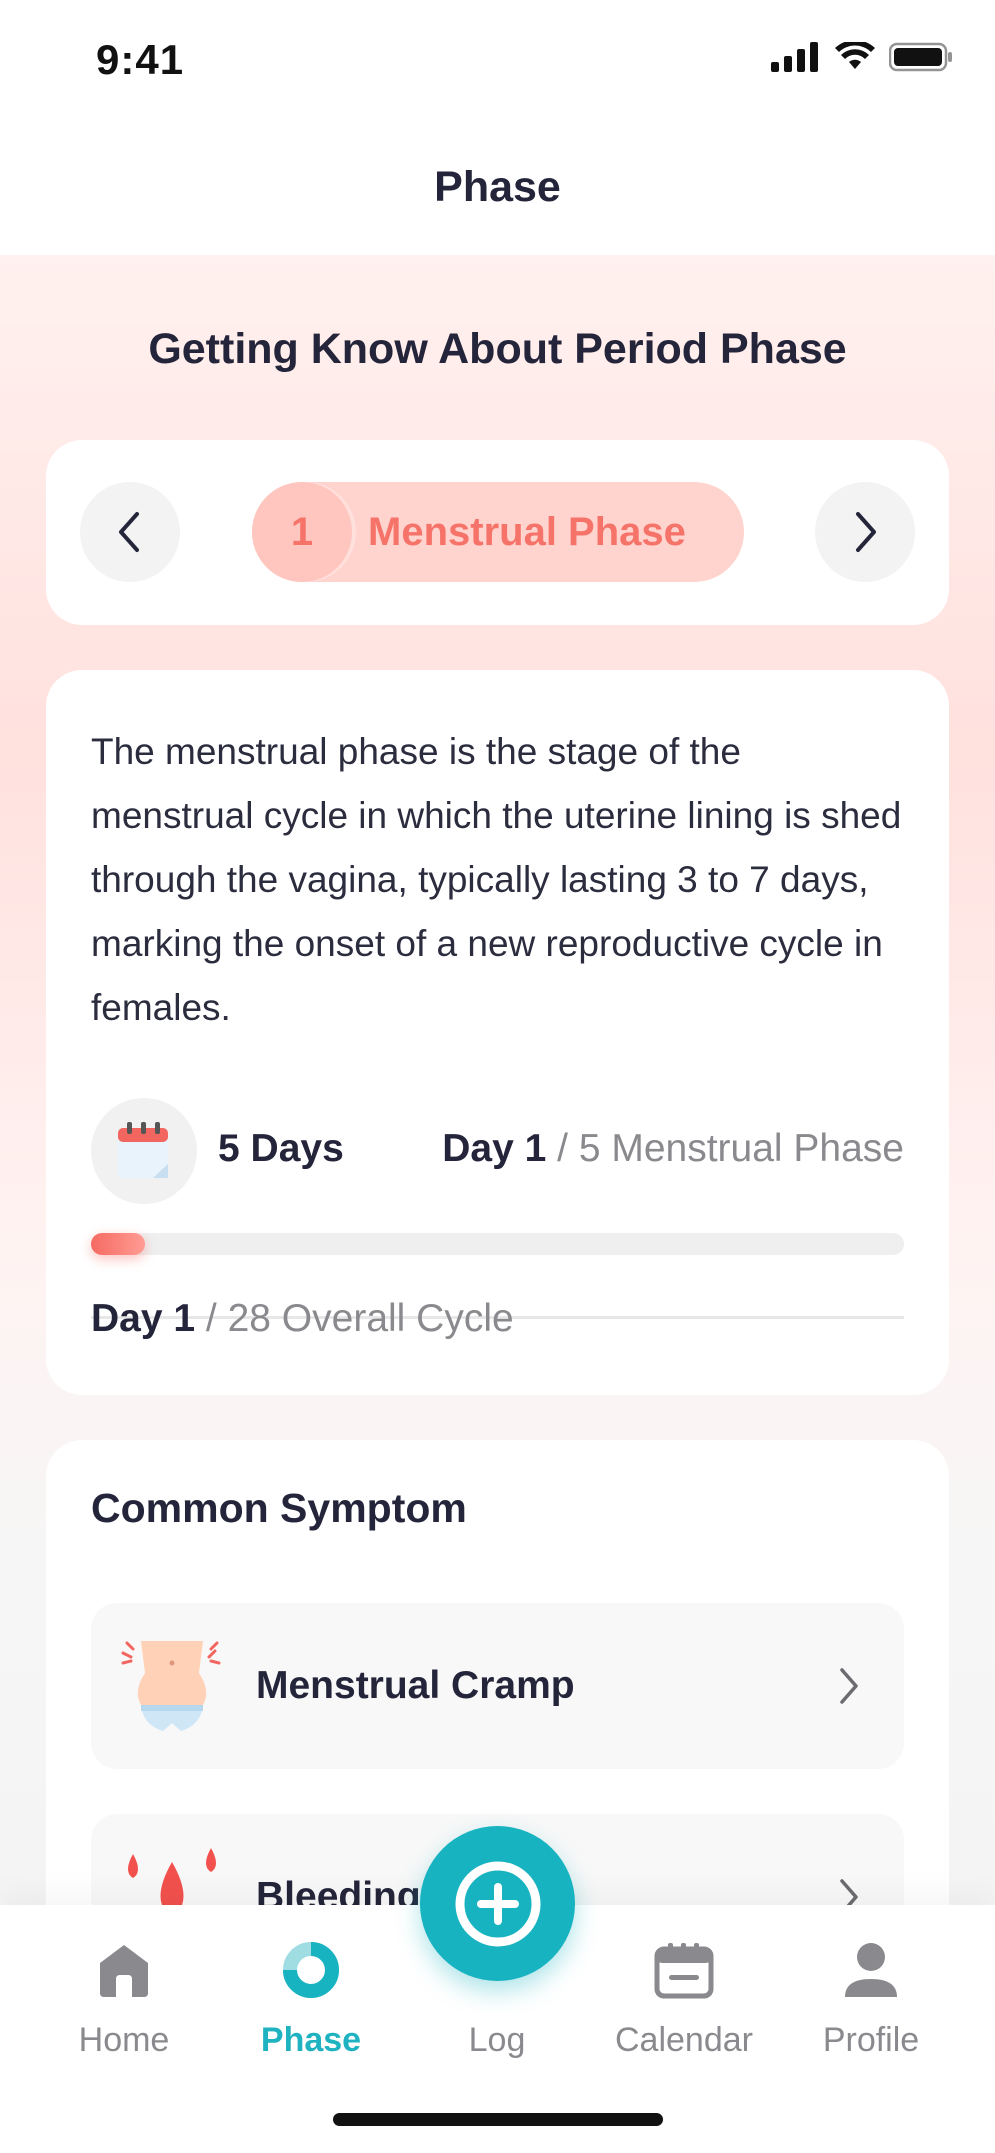  What do you see at coordinates (497, 349) in the screenshot?
I see `section-heading: Getting Know About Period Phase` at bounding box center [497, 349].